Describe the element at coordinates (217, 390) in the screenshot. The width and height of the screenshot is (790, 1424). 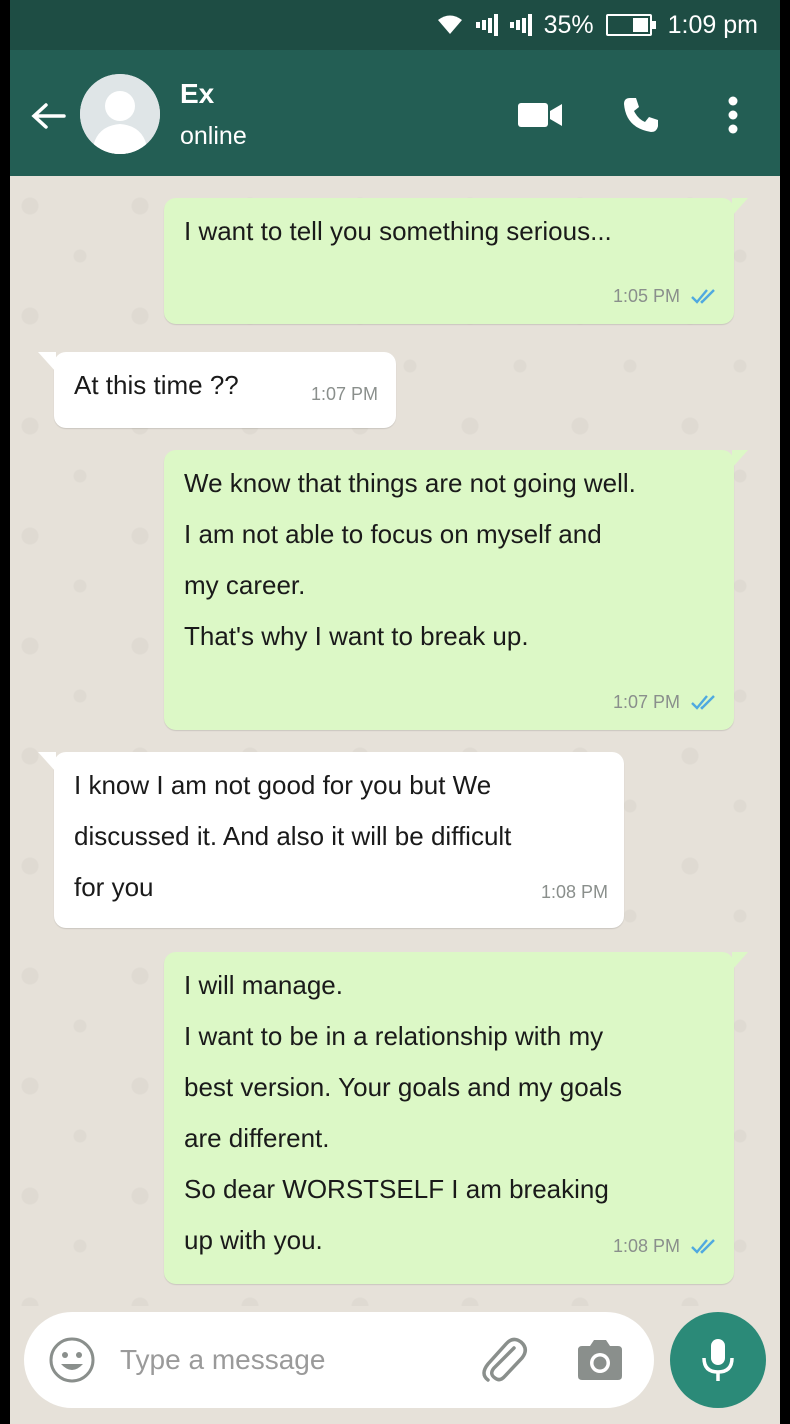
I see `incoming-message: At this time ?? 1:07 PM` at that location.